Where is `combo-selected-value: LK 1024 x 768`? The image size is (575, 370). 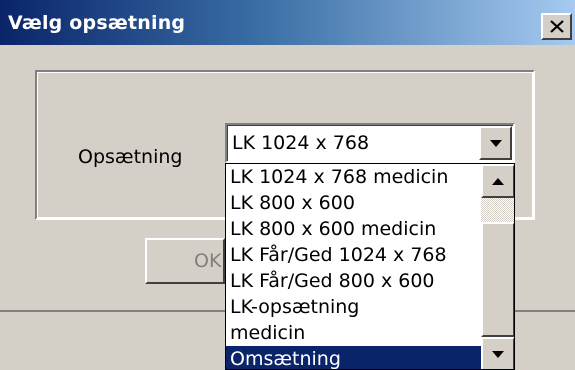 combo-selected-value: LK 1024 x 768 is located at coordinates (301, 143).